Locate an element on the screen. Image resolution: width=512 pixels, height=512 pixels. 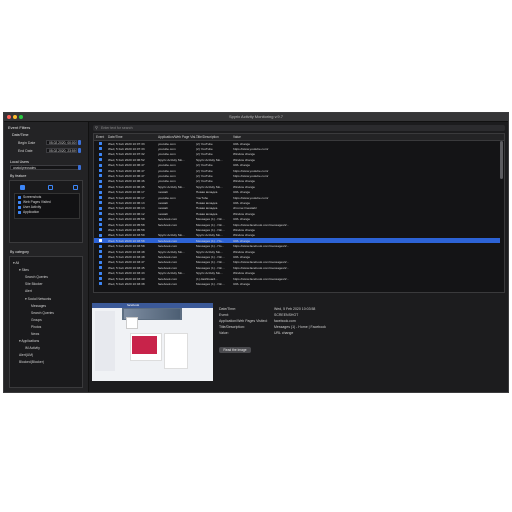
table-scrollbar is located at coordinates (501, 160).